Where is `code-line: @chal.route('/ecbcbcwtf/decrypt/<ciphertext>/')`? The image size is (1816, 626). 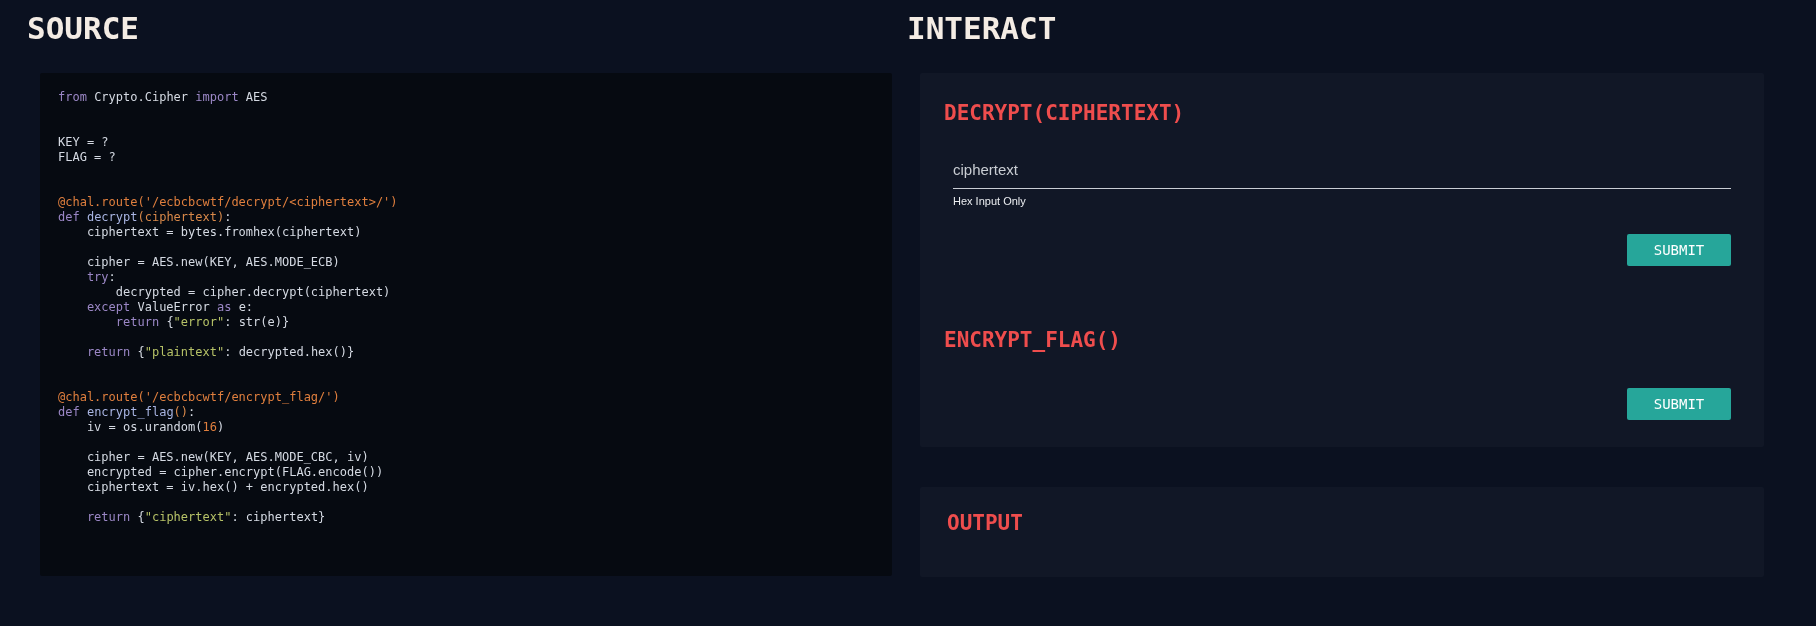
code-line: @chal.route('/ecbcbcwtf/decrypt/<ciphertext>/') is located at coordinates (228, 202).